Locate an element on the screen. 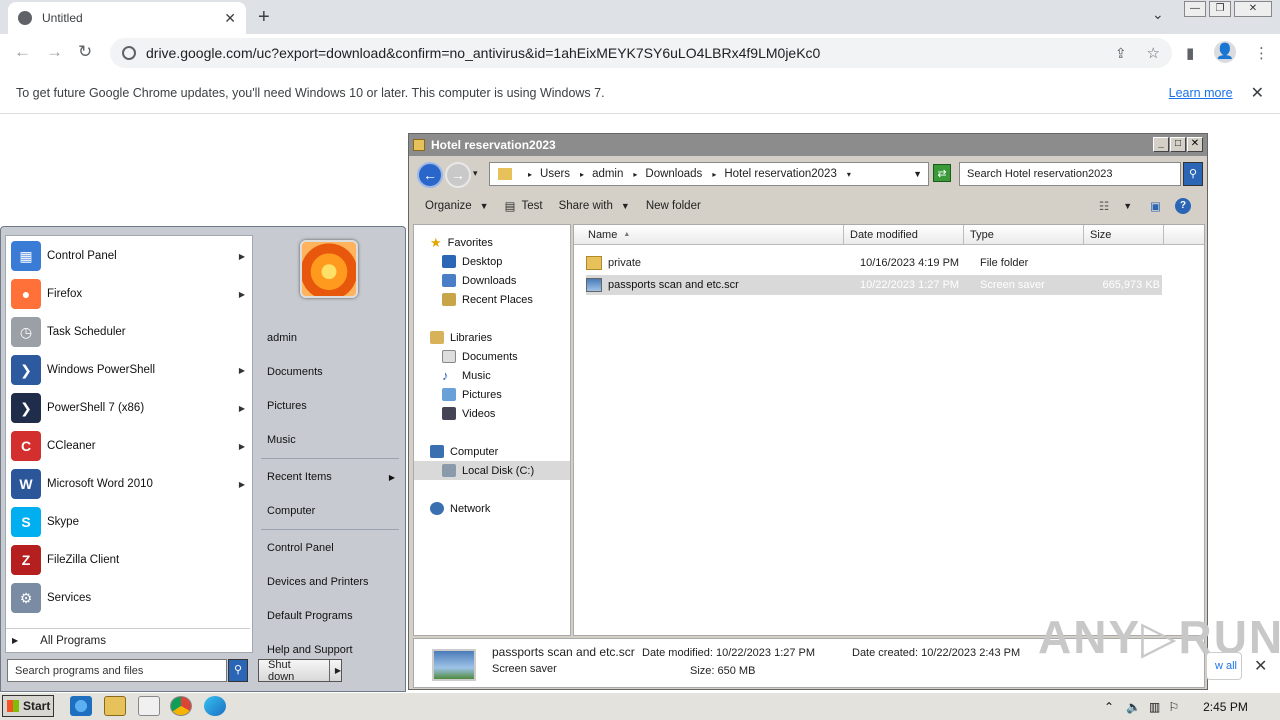  start-item-user: admin is located at coordinates (330, 338).